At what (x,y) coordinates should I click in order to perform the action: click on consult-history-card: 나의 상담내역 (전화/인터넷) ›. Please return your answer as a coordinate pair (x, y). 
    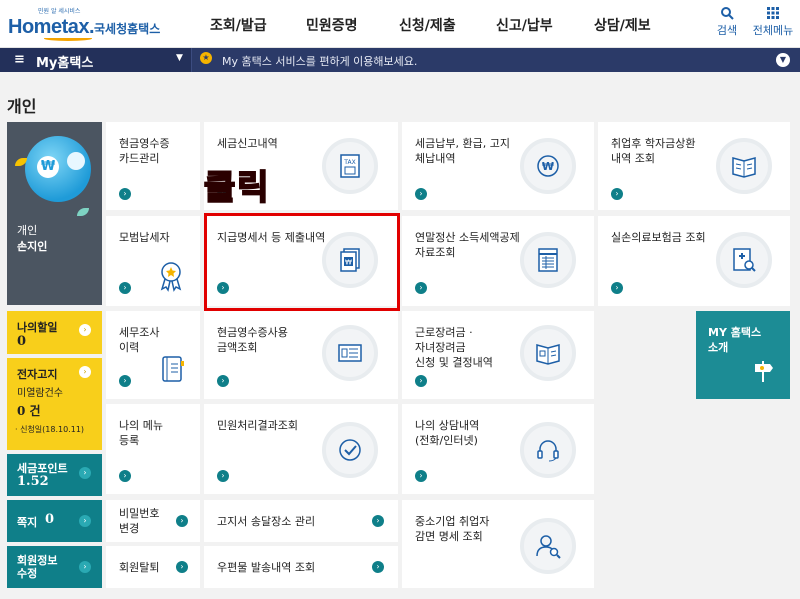
    Looking at the image, I should click on (498, 449).